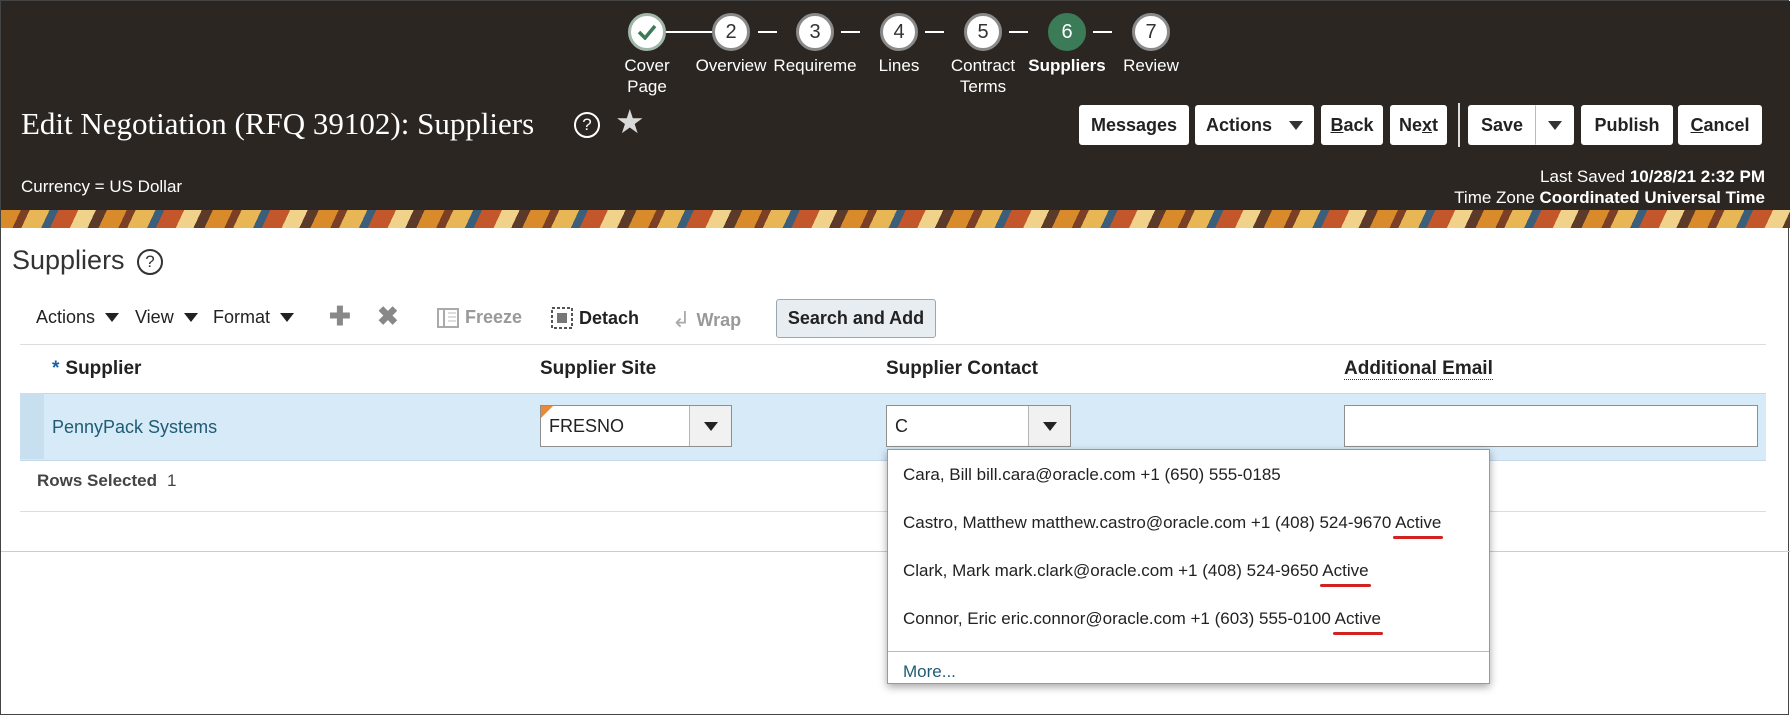 Image resolution: width=1791 pixels, height=717 pixels. Describe the element at coordinates (1697, 176) in the screenshot. I see `last-saved-value: 10/28/21 2:32 PM` at that location.